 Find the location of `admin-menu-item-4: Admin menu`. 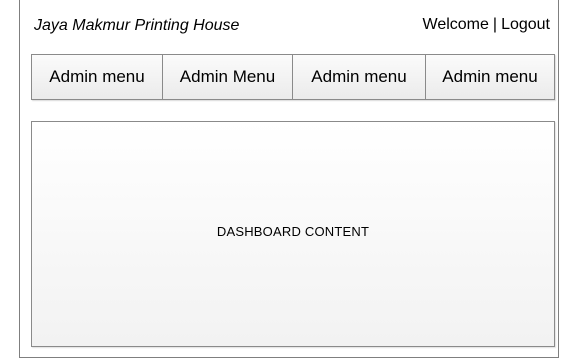

admin-menu-item-4: Admin menu is located at coordinates (490, 77).